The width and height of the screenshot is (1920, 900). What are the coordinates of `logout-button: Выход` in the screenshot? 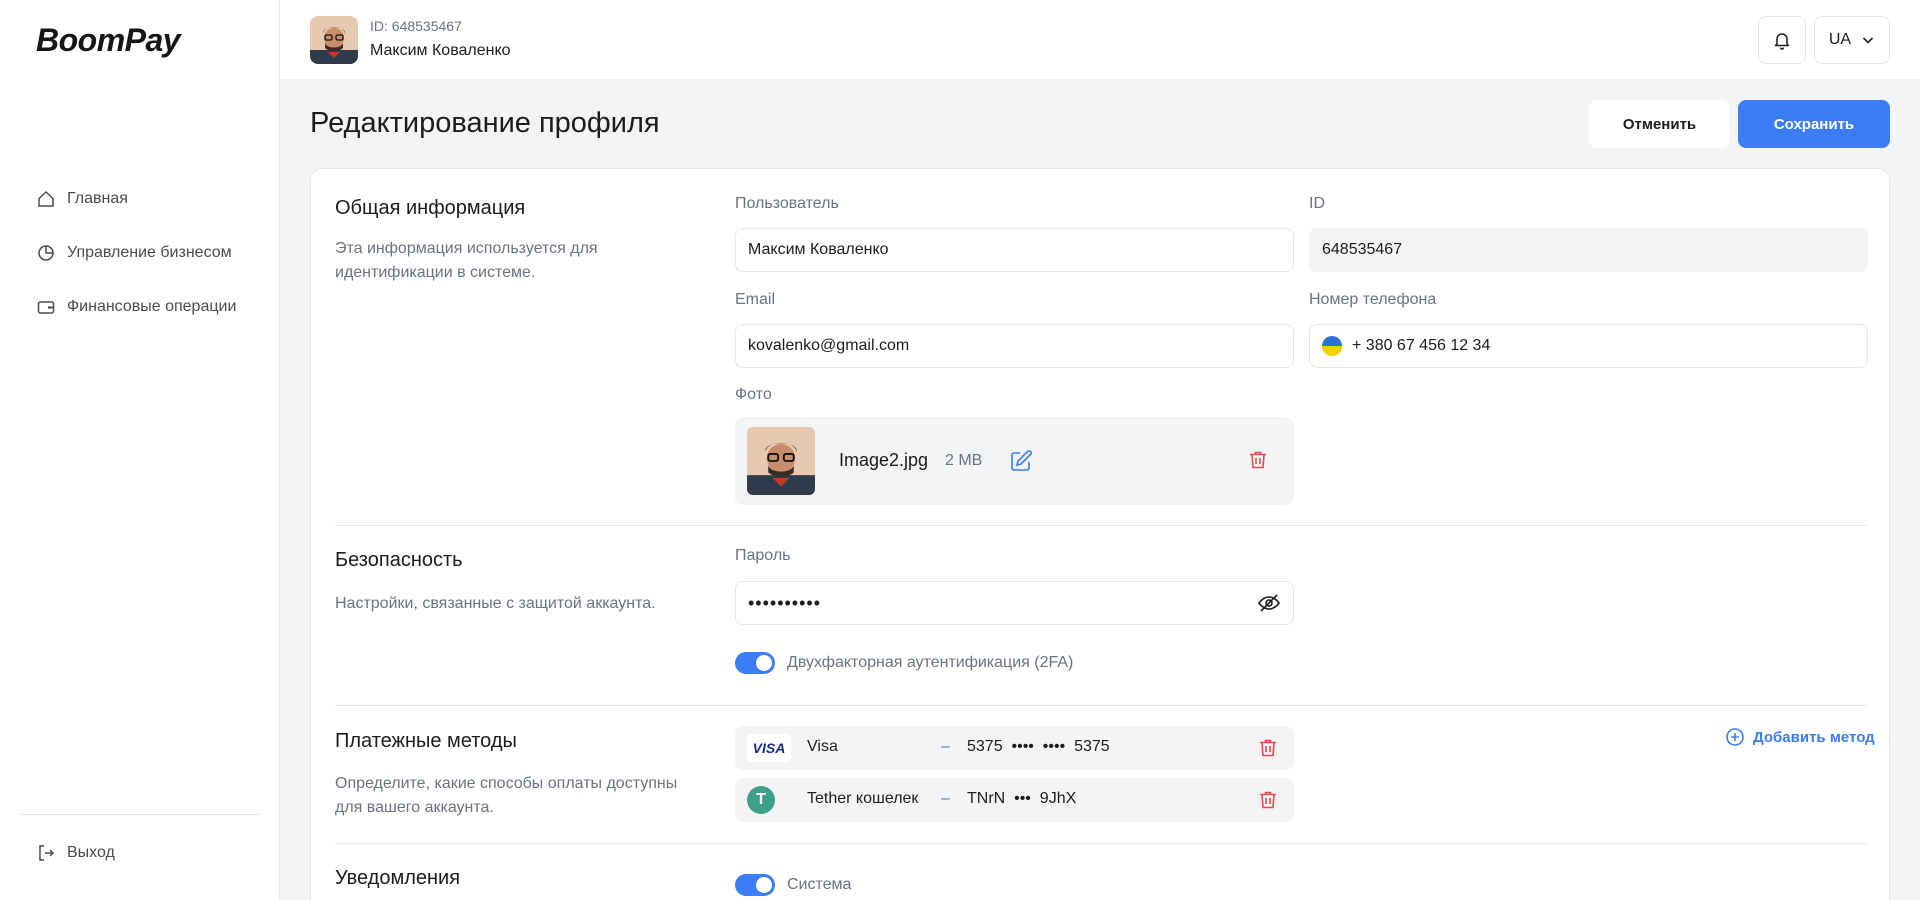 It's located at (75, 853).